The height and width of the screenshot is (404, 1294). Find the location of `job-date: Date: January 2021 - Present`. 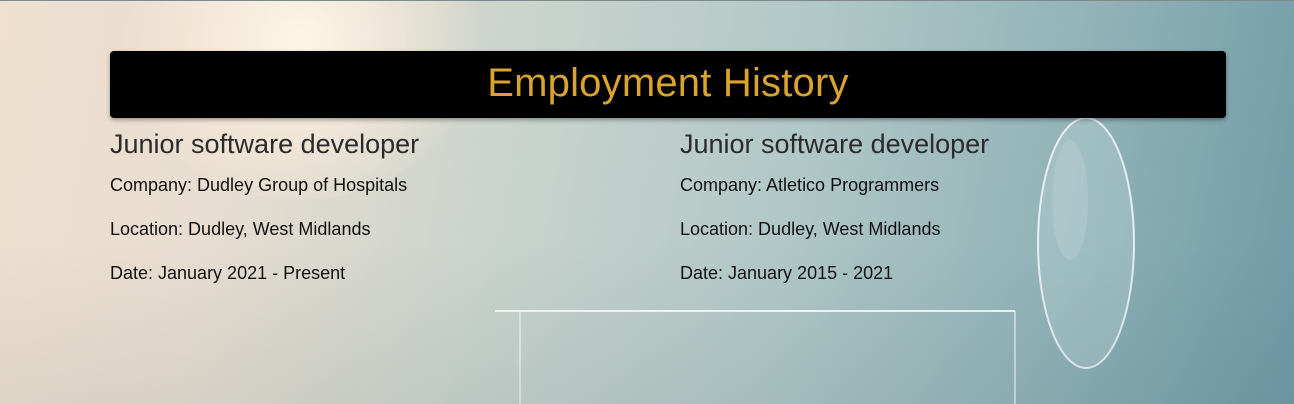

job-date: Date: January 2021 - Present is located at coordinates (228, 273).